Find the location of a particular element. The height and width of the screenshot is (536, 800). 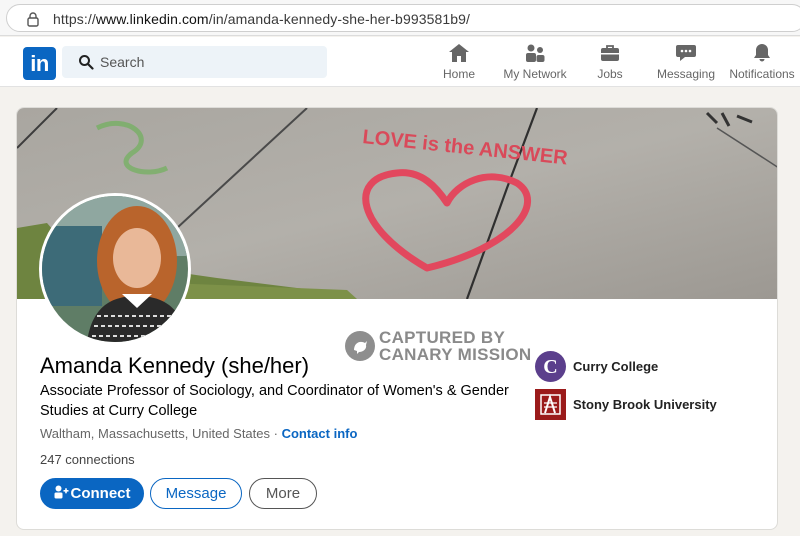

chat-icon is located at coordinates (686, 53).